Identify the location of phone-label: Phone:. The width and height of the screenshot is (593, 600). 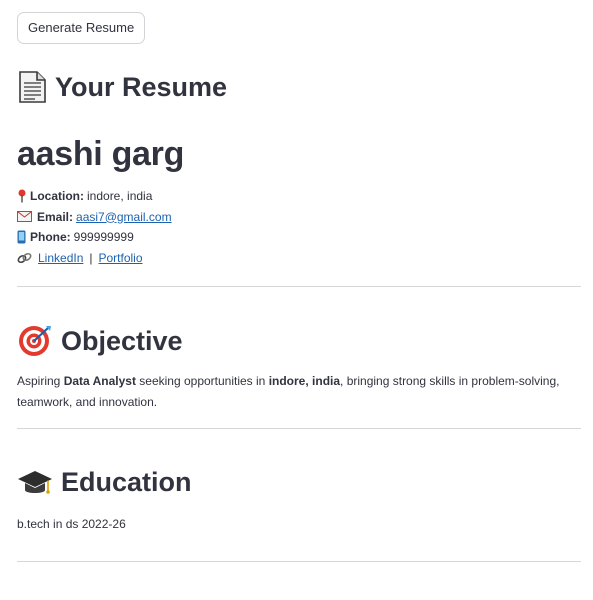
(50, 237).